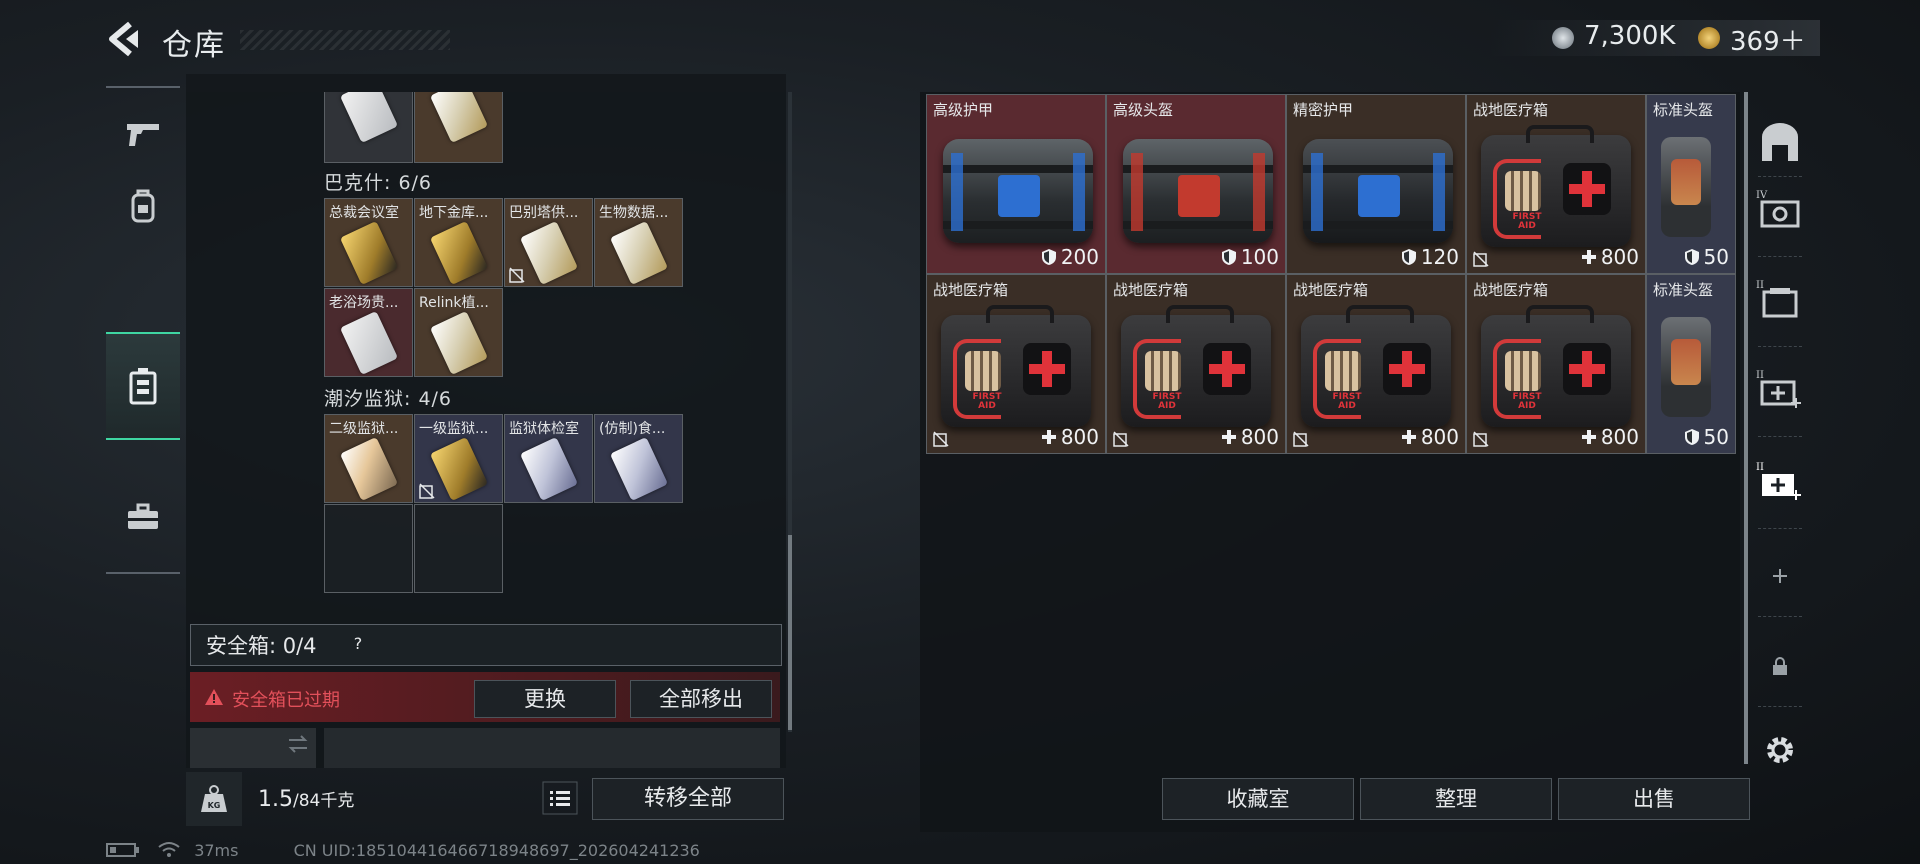  Describe the element at coordinates (368, 242) in the screenshot. I see `keycard-slot: 总裁会议室` at that location.